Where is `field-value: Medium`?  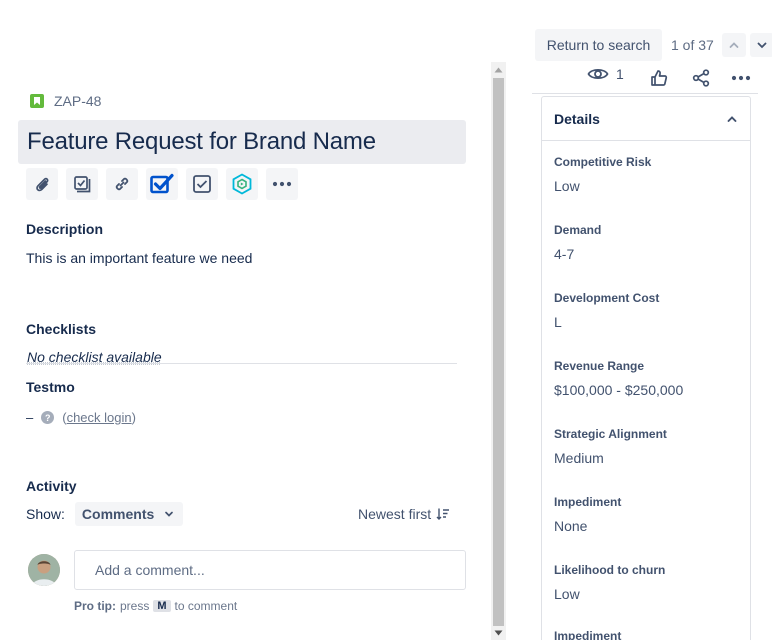 field-value: Medium is located at coordinates (610, 458).